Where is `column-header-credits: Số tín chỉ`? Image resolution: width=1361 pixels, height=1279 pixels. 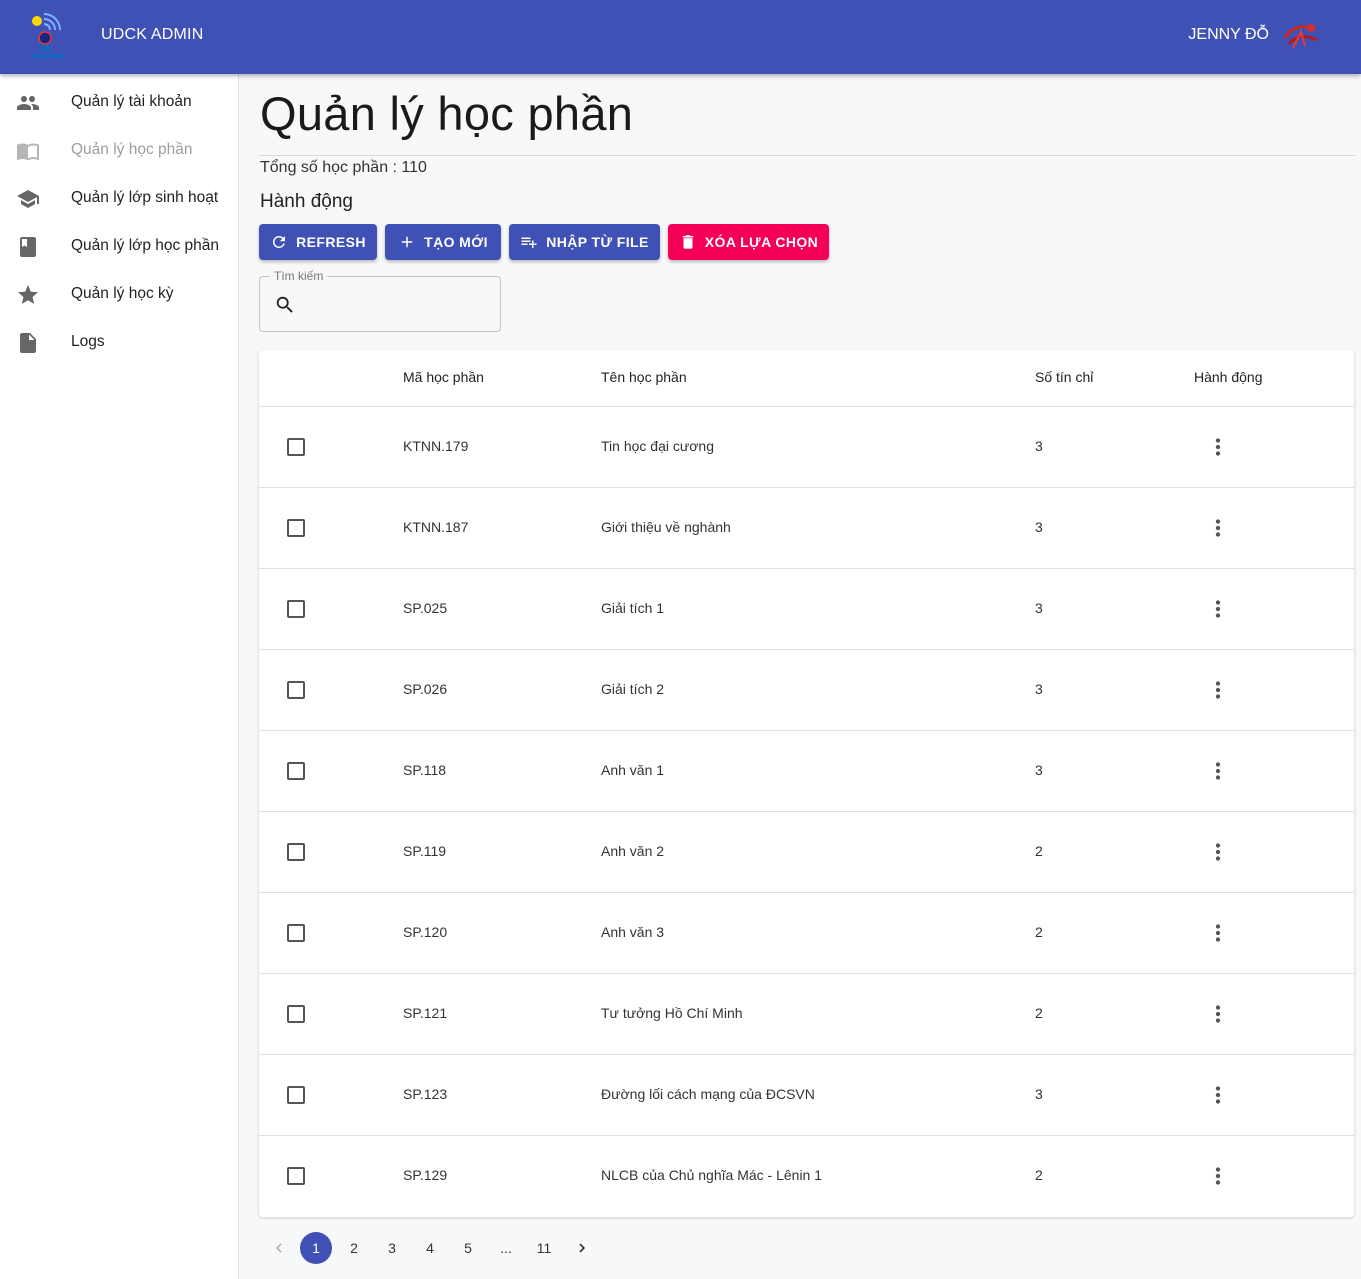
column-header-credits: Số tín chỉ is located at coordinates (1064, 377).